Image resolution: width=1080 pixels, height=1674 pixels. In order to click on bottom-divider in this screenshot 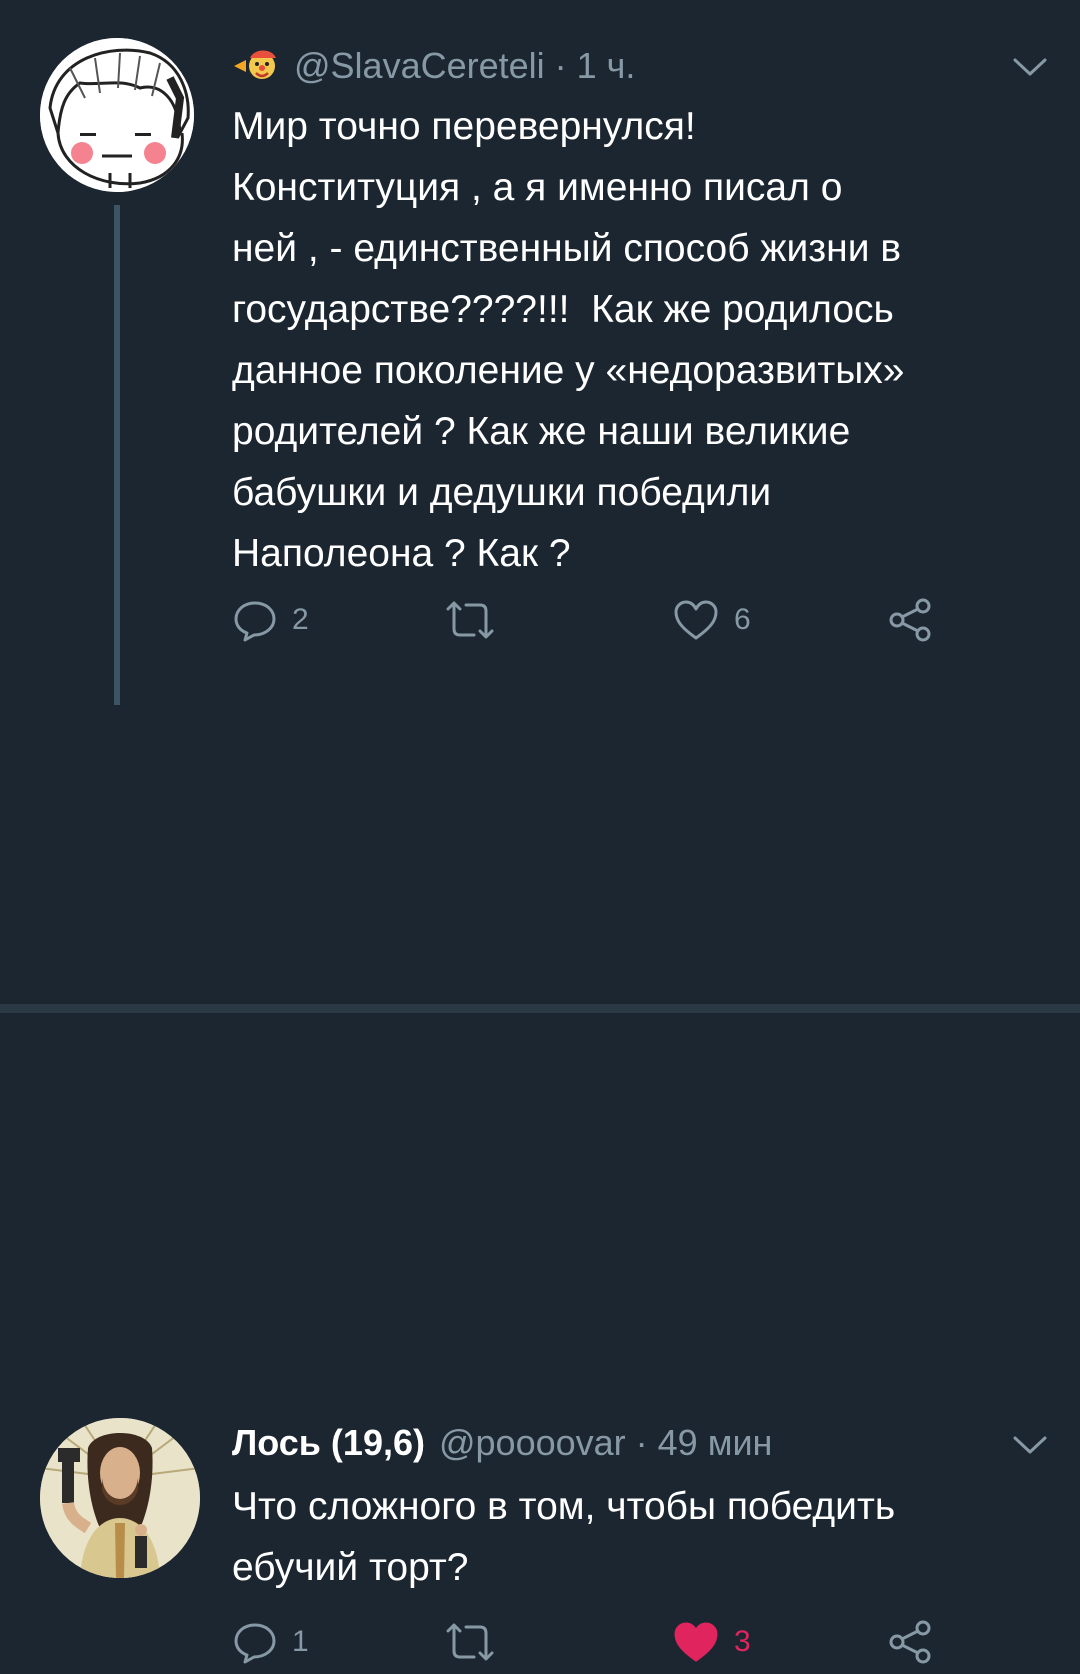, I will do `click(540, 1008)`.